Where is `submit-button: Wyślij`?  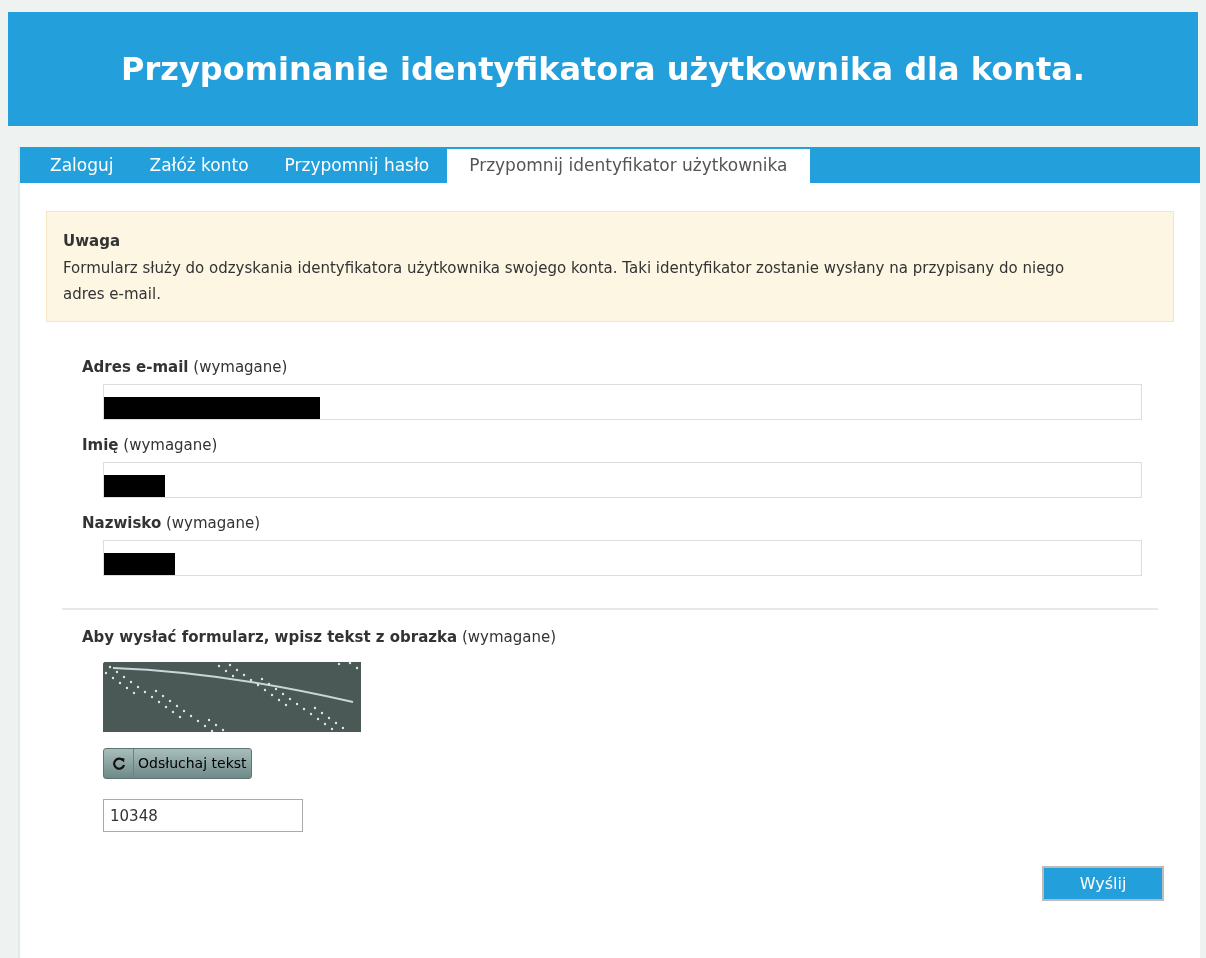
submit-button: Wyślij is located at coordinates (1103, 883).